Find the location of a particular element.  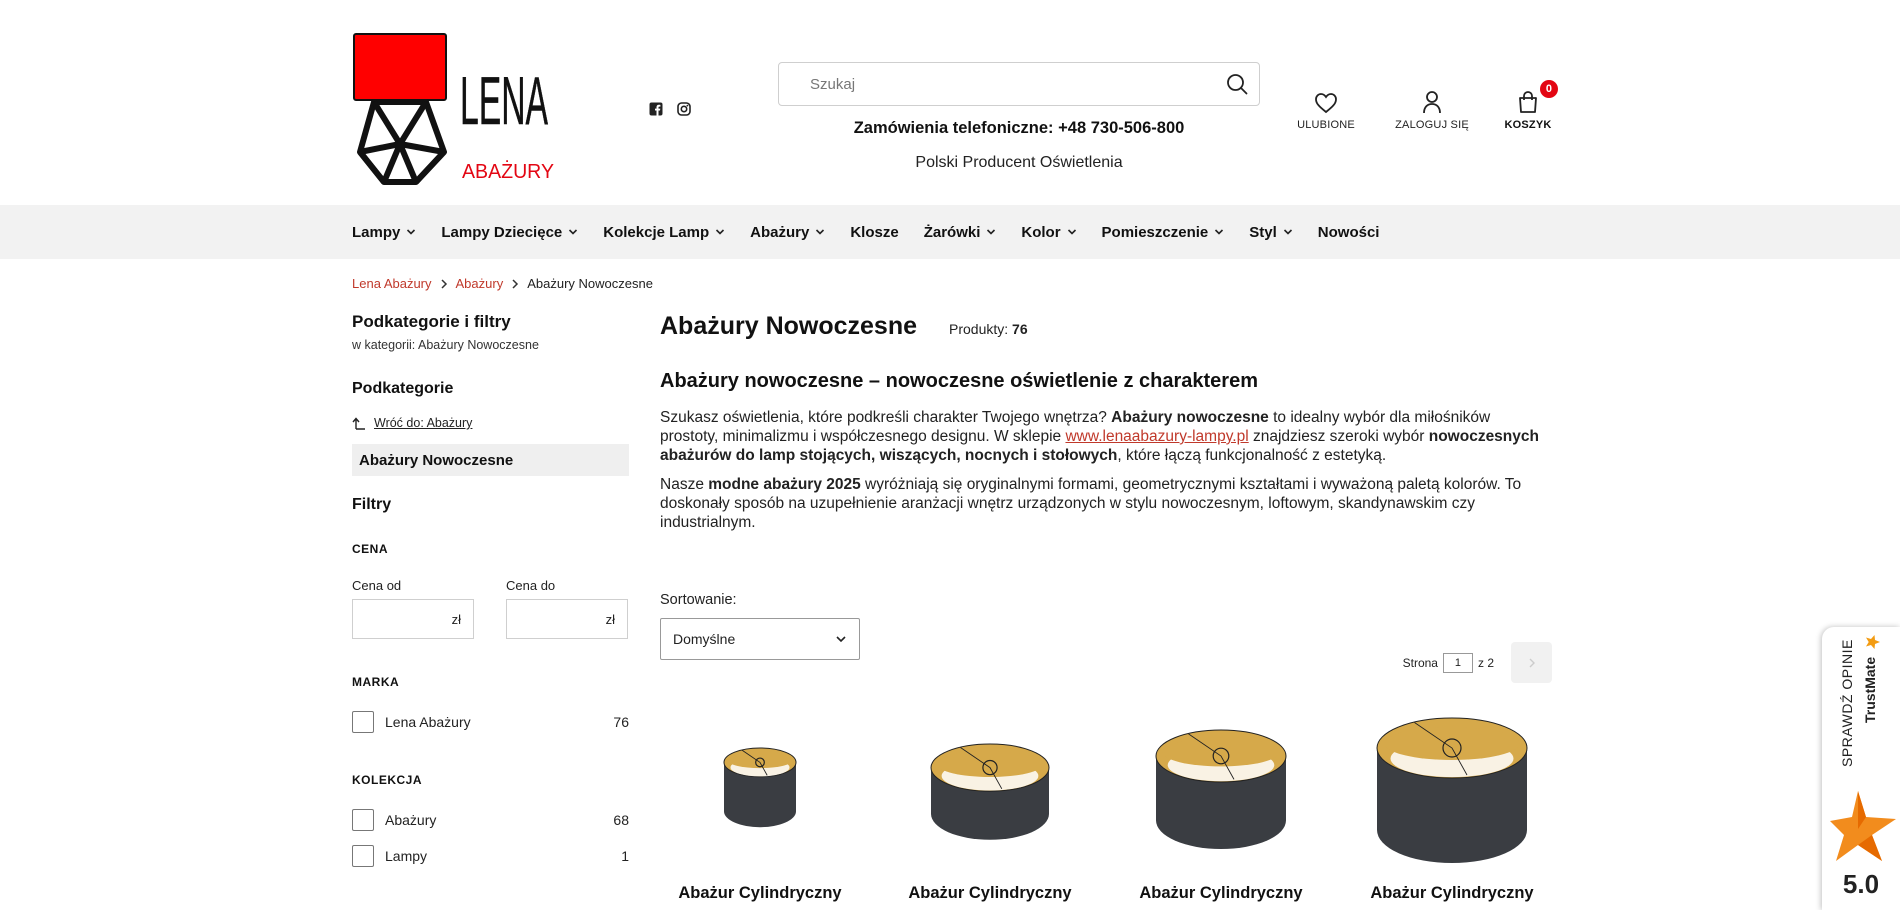

page-title: Abażury Nowoczesne is located at coordinates (789, 326).